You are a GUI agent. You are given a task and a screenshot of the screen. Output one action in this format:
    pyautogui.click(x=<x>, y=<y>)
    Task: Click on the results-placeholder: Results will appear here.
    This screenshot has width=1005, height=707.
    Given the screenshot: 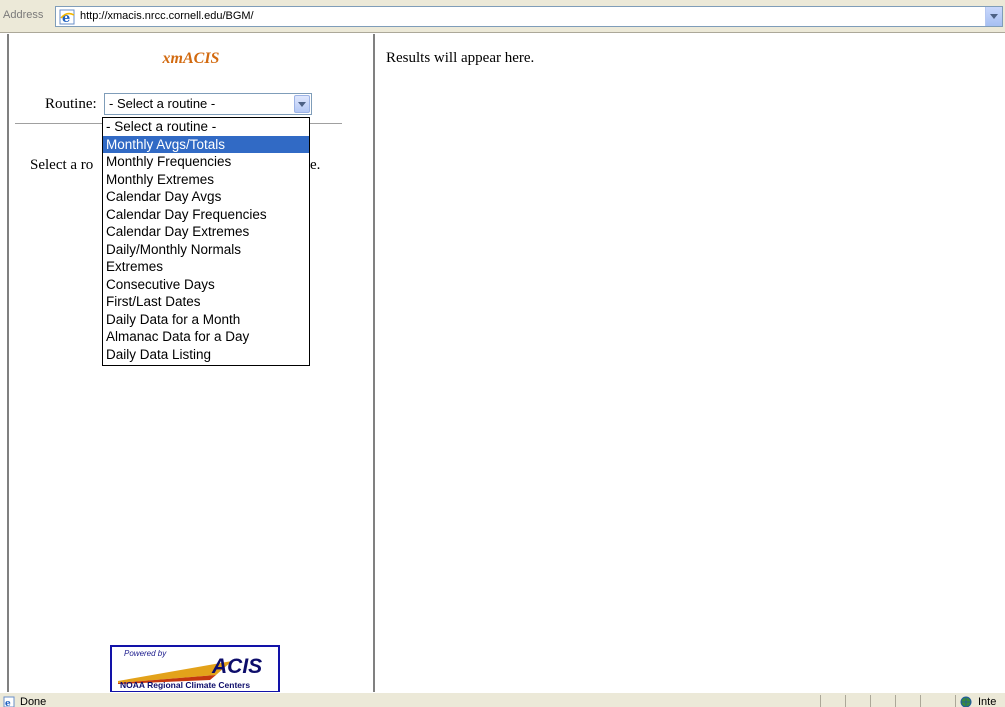 What is the action you would take?
    pyautogui.click(x=460, y=58)
    